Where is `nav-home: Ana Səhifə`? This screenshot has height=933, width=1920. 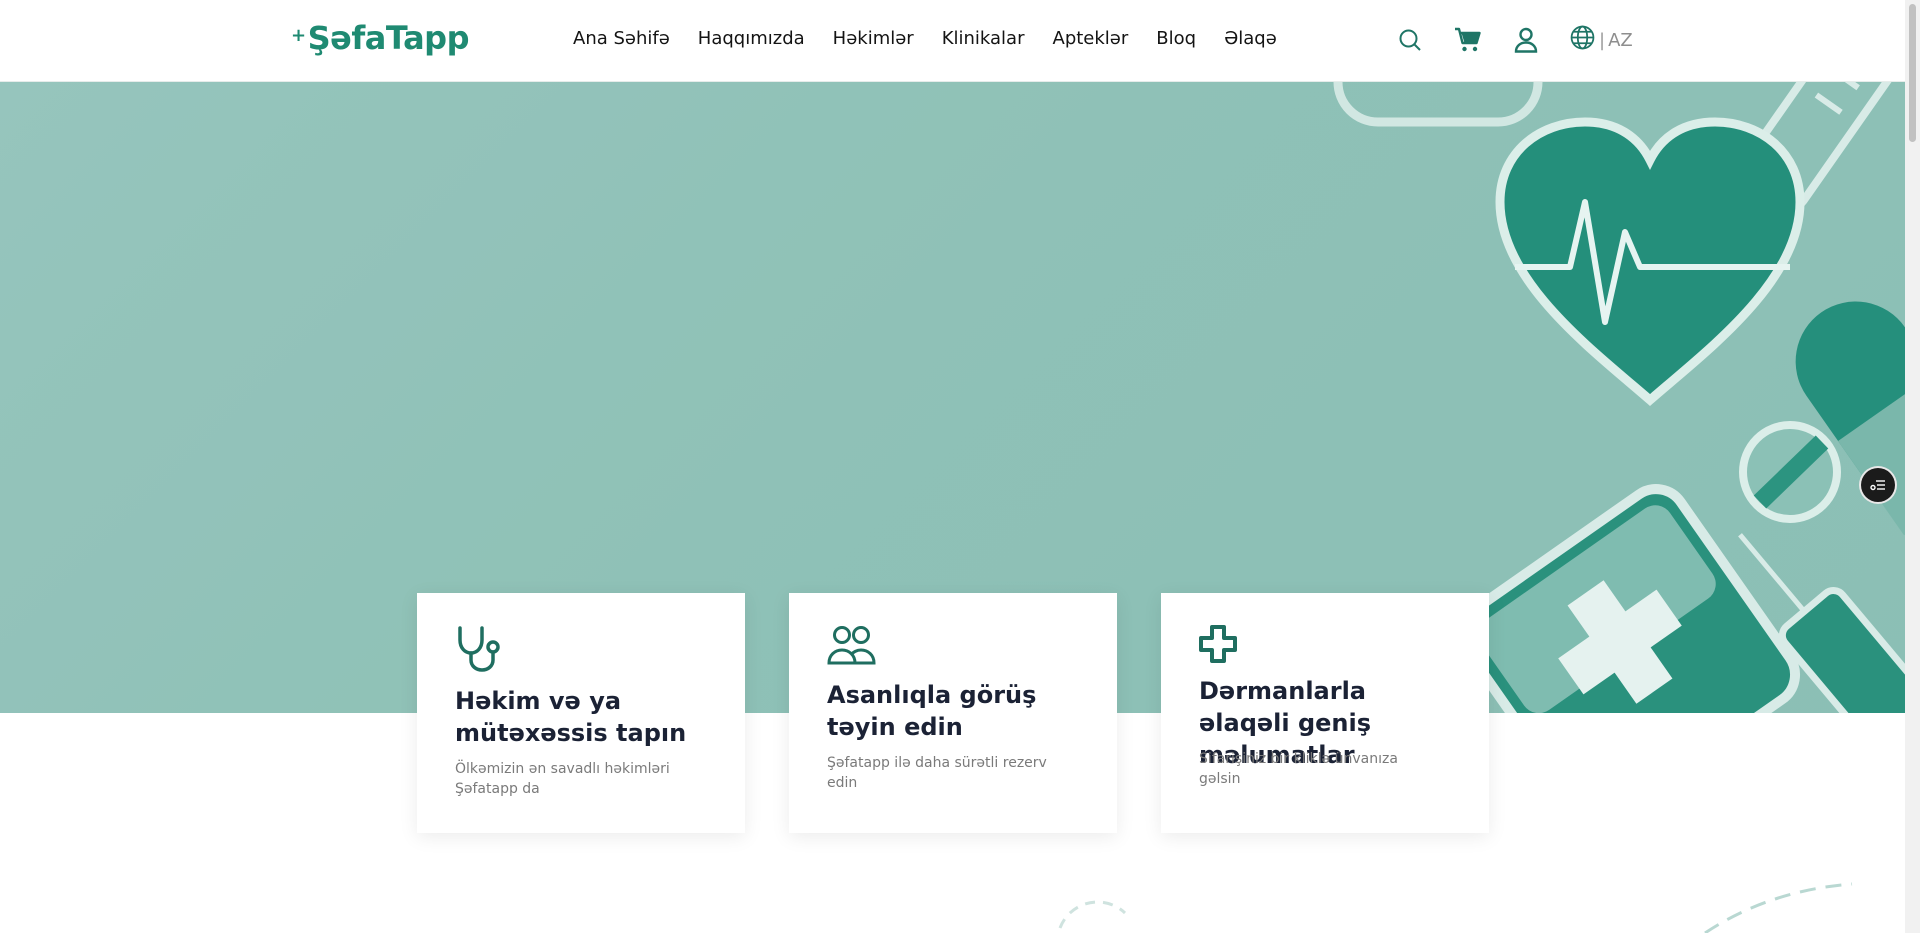 nav-home: Ana Səhifə is located at coordinates (621, 38).